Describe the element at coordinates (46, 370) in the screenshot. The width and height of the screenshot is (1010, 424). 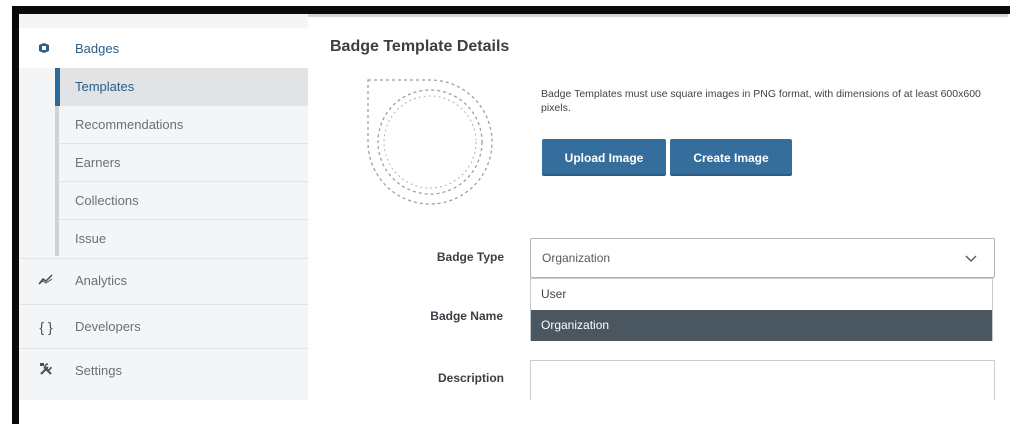
I see `tools-icon` at that location.